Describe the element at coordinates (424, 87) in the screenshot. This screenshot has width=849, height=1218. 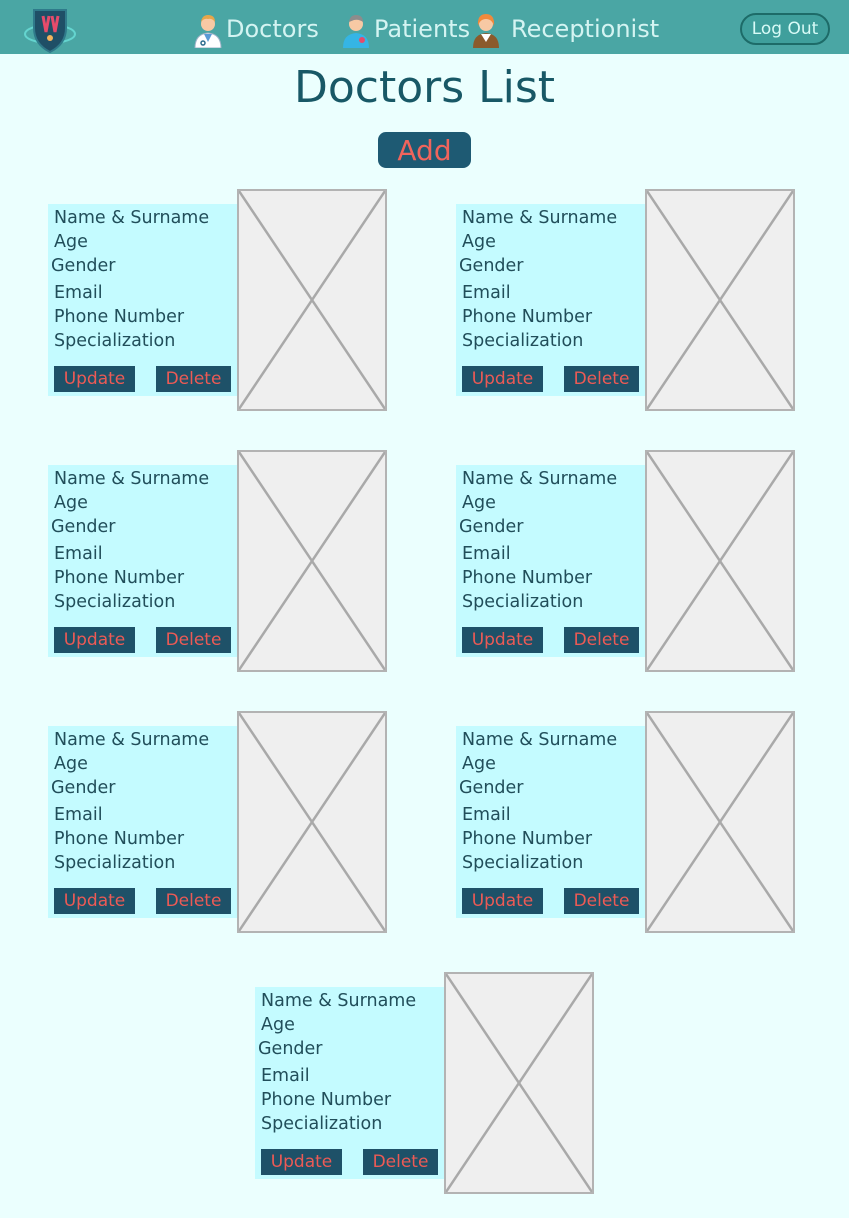
I see `page-title: Doctors List` at that location.